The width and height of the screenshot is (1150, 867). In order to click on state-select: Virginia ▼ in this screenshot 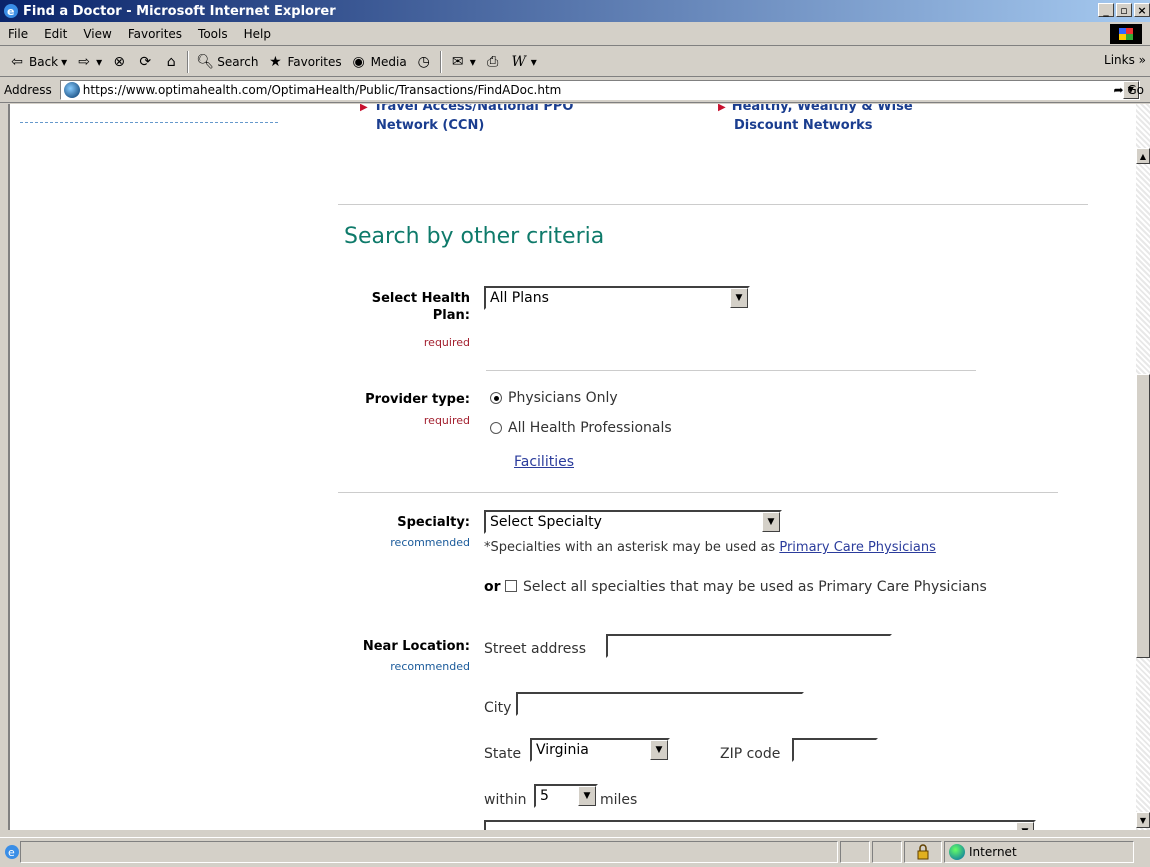, I will do `click(600, 750)`.